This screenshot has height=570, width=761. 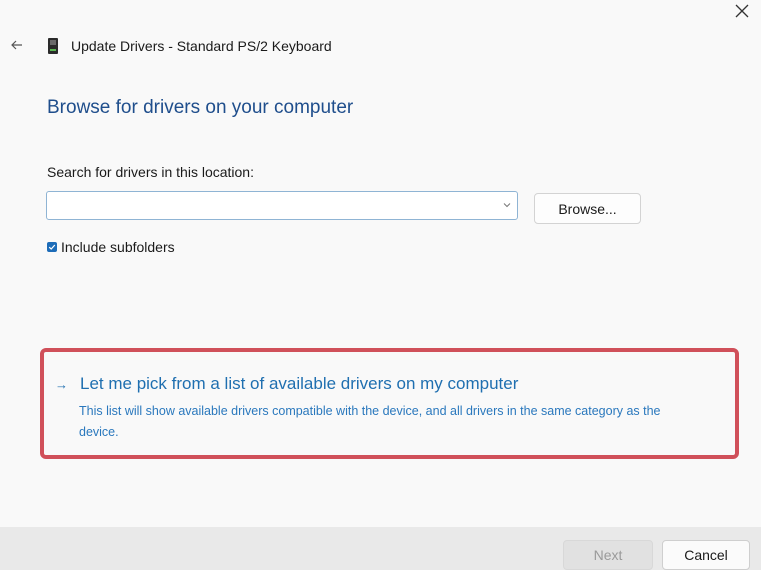 What do you see at coordinates (608, 555) in the screenshot?
I see `next-button: Next` at bounding box center [608, 555].